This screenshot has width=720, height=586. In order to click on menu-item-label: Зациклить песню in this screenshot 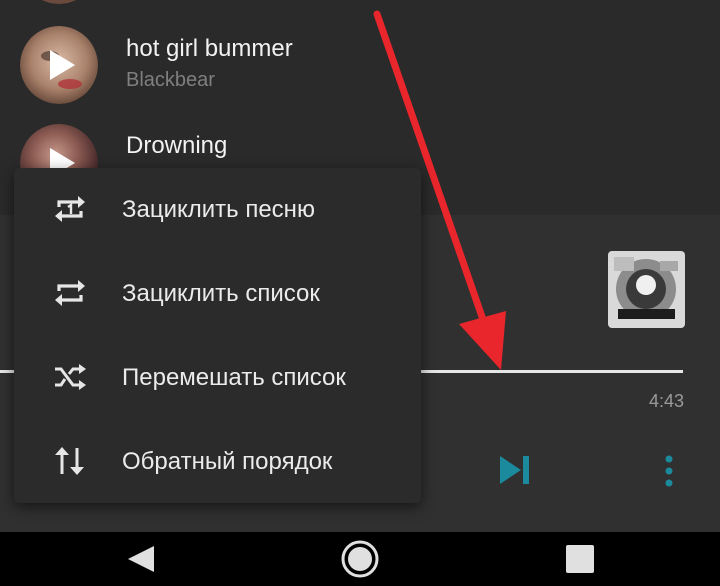, I will do `click(218, 209)`.